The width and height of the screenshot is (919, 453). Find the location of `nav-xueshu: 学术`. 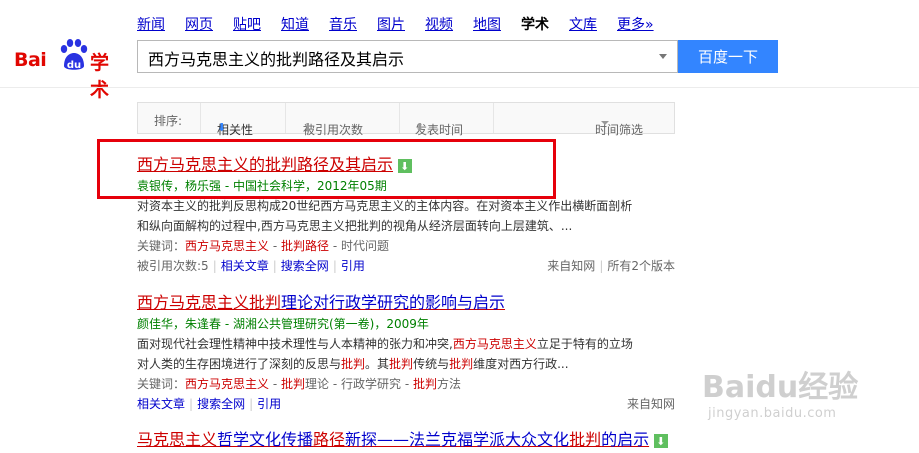

nav-xueshu: 学术 is located at coordinates (535, 24).